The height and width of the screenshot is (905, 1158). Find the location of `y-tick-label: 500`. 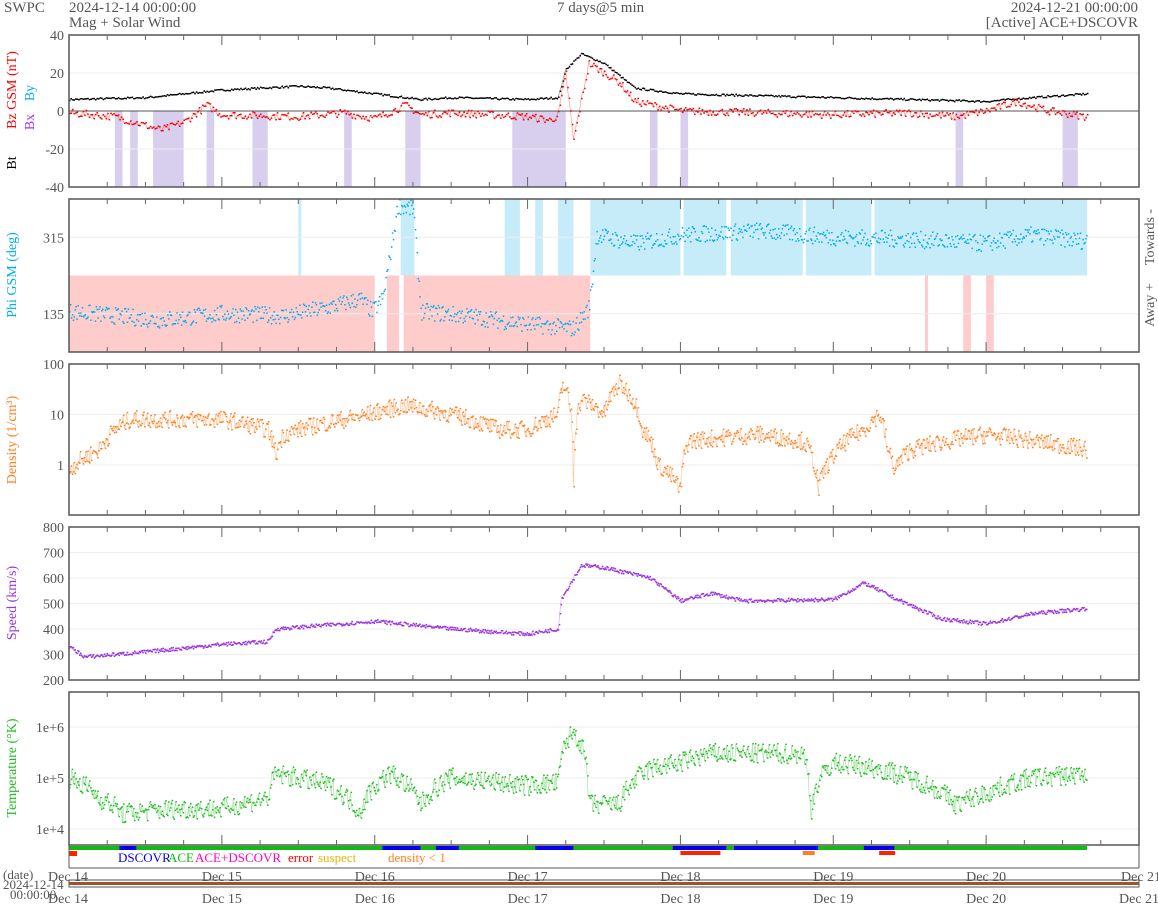

y-tick-label: 500 is located at coordinates (53, 605).